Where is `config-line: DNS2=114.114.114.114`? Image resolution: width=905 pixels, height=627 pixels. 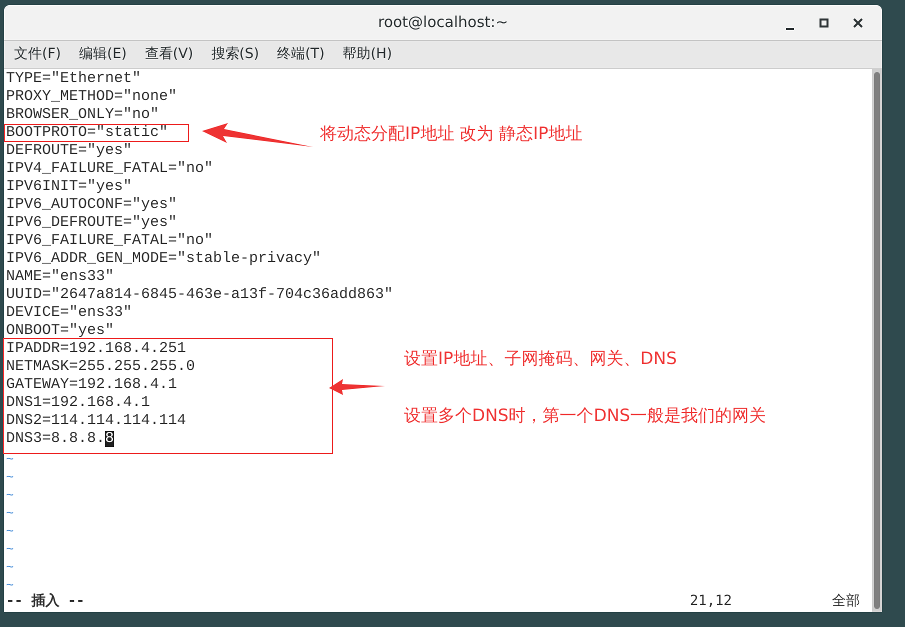 config-line: DNS2=114.114.114.114 is located at coordinates (96, 421).